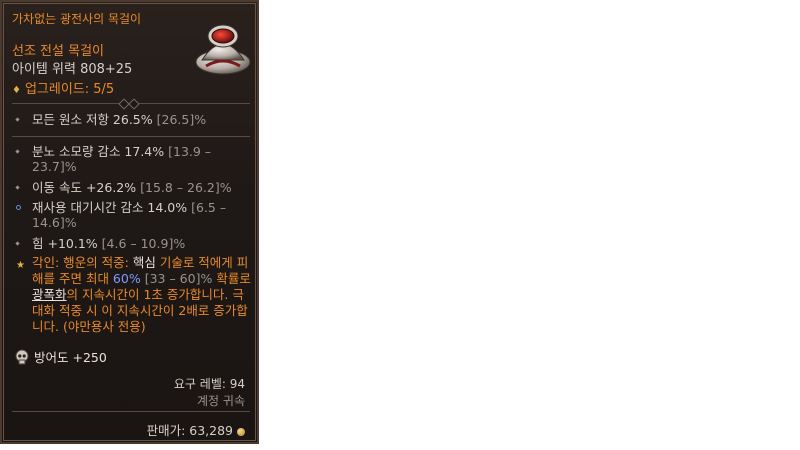 Image resolution: width=800 pixels, height=450 pixels. I want to click on account-bound: 계정 귀속, so click(221, 401).